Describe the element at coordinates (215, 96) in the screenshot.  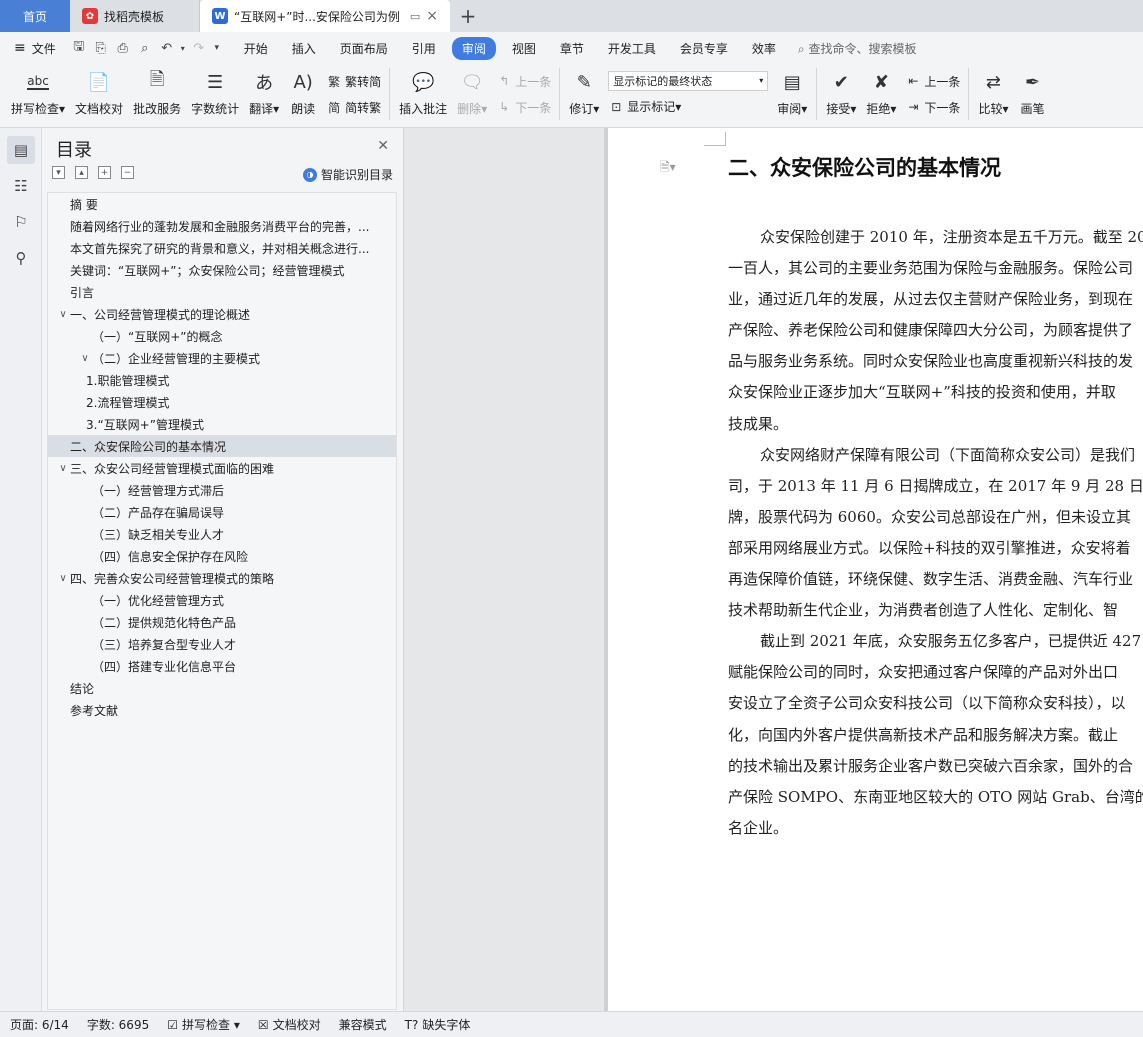
I see `word-count-button: ☰ 字数统计` at that location.